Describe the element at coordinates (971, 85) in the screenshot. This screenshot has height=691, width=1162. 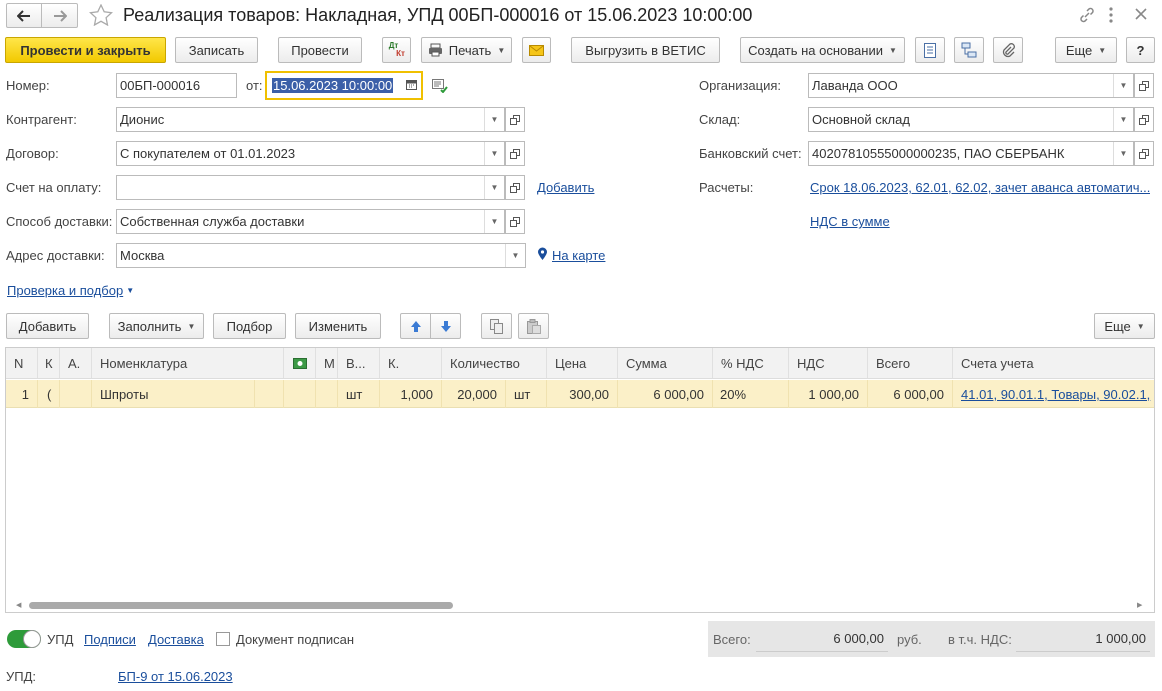
I see `organization-field: Лаванда ООО ▼` at that location.